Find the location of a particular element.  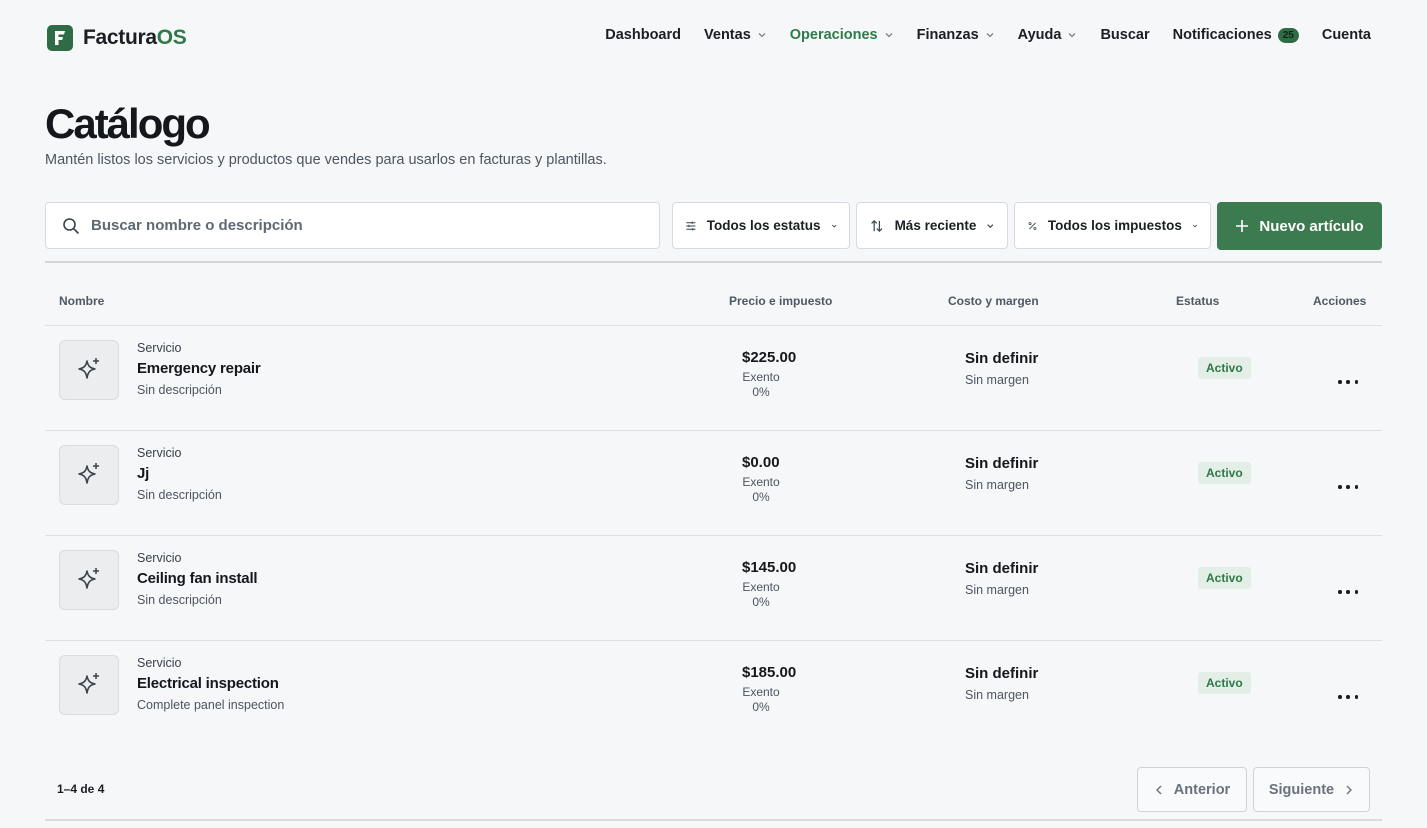

percent-icon is located at coordinates (1032, 225).